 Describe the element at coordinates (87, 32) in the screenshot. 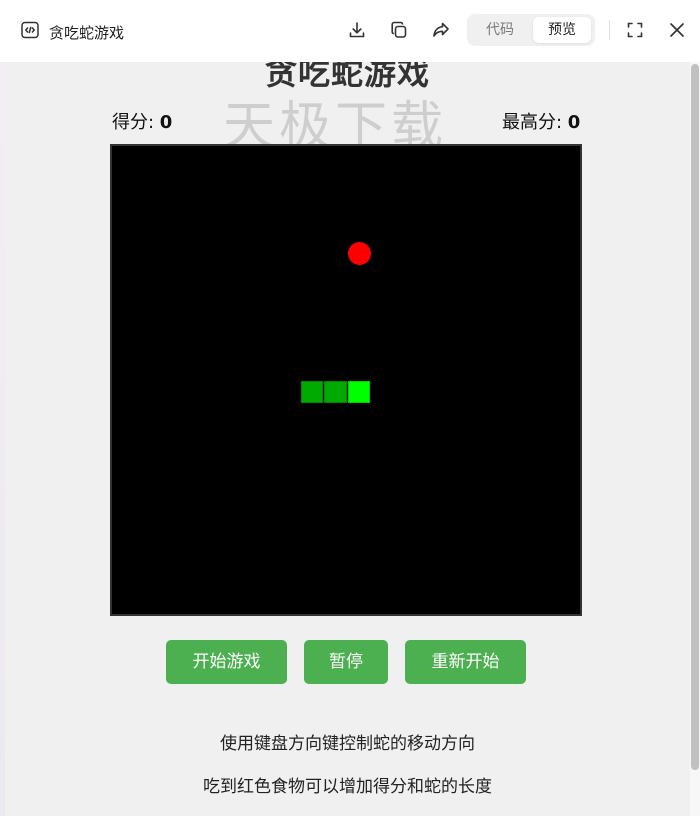

I see `window-title: 贪吃蛇游戏` at that location.